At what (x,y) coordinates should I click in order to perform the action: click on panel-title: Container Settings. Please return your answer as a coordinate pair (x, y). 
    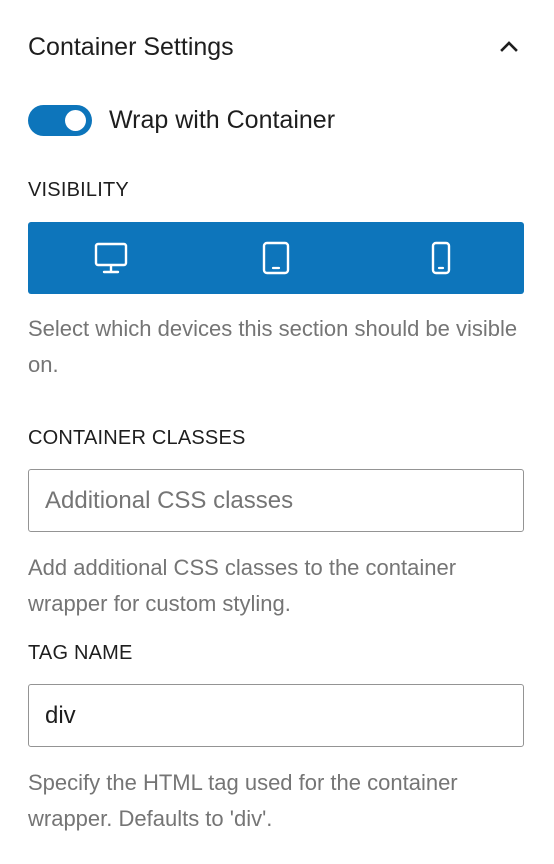
    Looking at the image, I should click on (131, 47).